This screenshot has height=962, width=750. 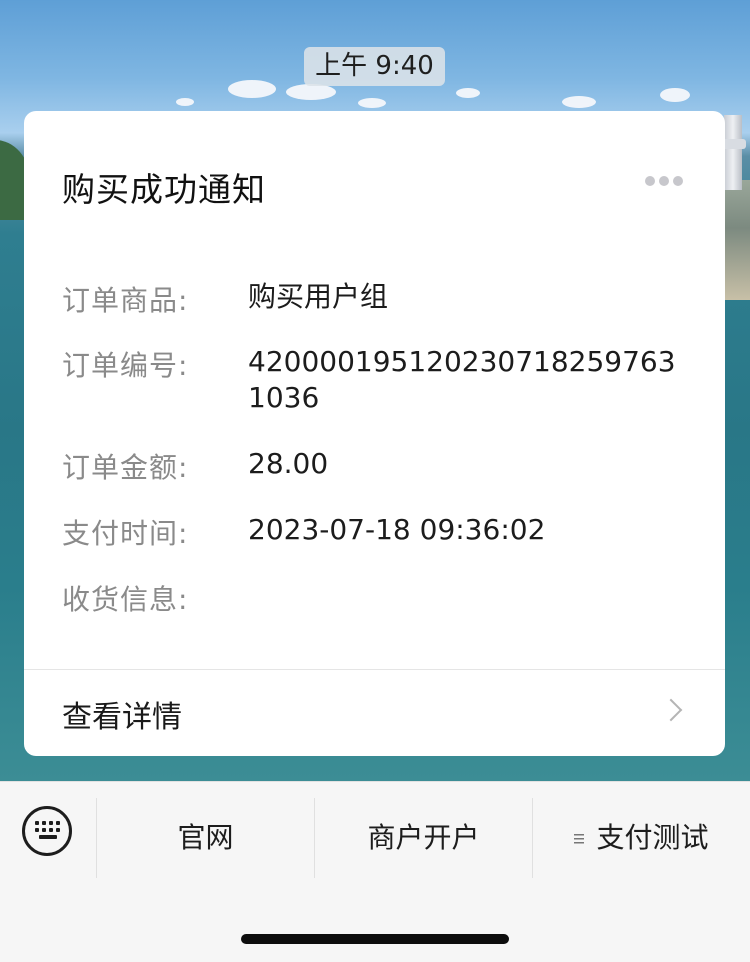 I want to click on home-indicator, so click(x=375, y=939).